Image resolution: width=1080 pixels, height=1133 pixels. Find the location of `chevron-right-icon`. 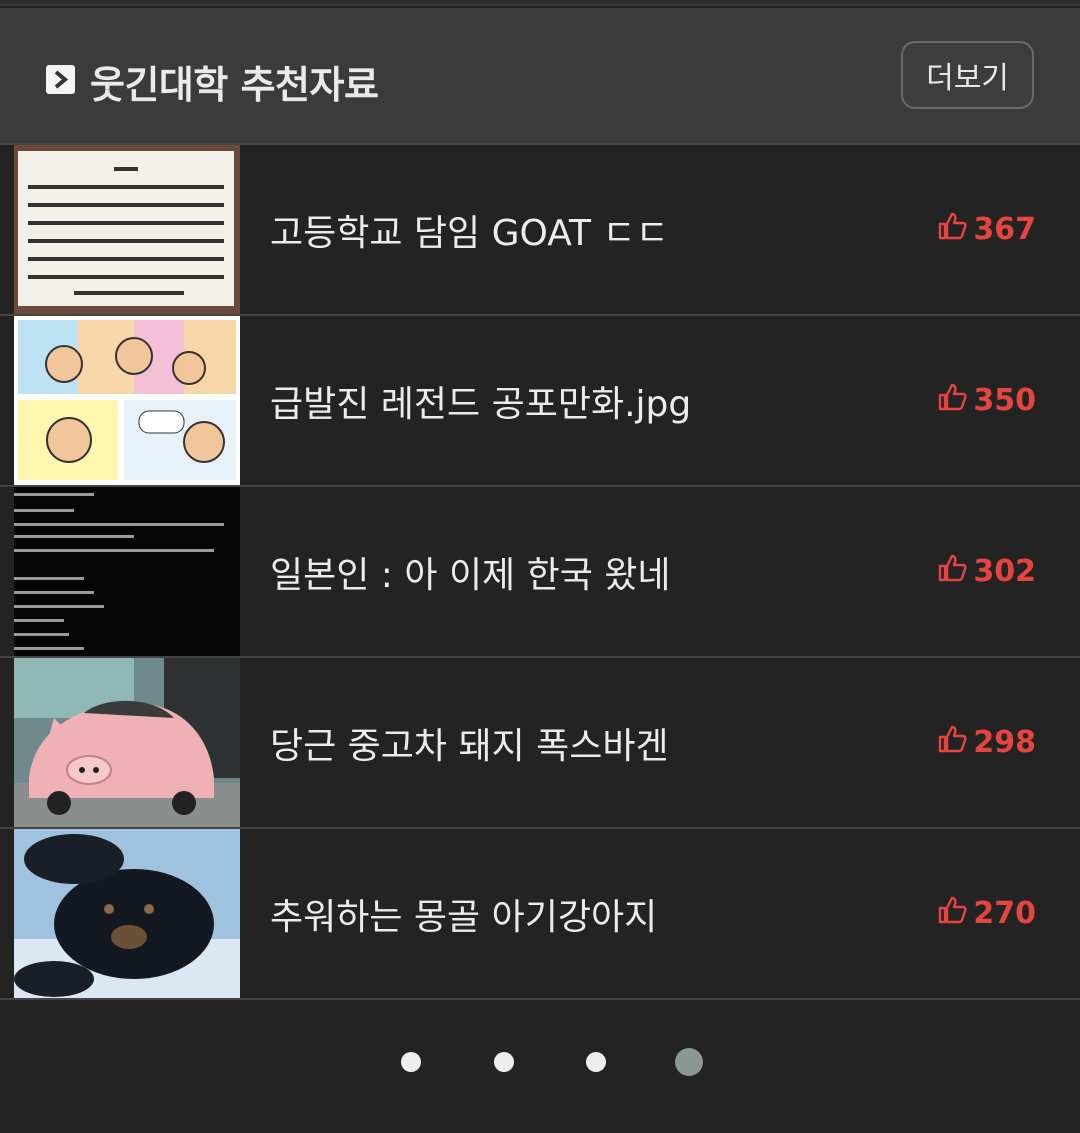

chevron-right-icon is located at coordinates (60, 79).